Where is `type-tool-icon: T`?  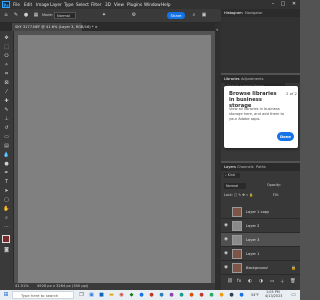
type-tool-icon: T is located at coordinates (6, 182).